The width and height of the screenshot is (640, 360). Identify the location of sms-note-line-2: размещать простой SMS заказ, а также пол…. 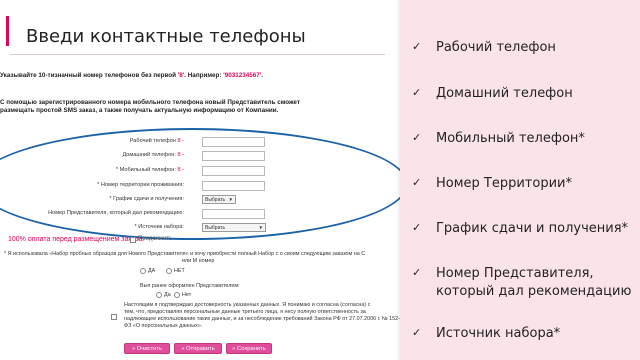
(139, 110).